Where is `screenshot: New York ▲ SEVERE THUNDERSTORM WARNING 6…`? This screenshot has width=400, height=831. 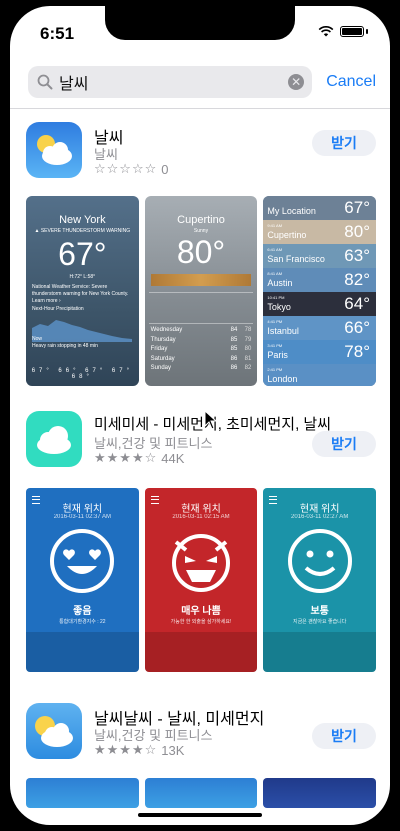
screenshot: New York ▲ SEVERE THUNDERSTORM WARNING 6… is located at coordinates (82, 291).